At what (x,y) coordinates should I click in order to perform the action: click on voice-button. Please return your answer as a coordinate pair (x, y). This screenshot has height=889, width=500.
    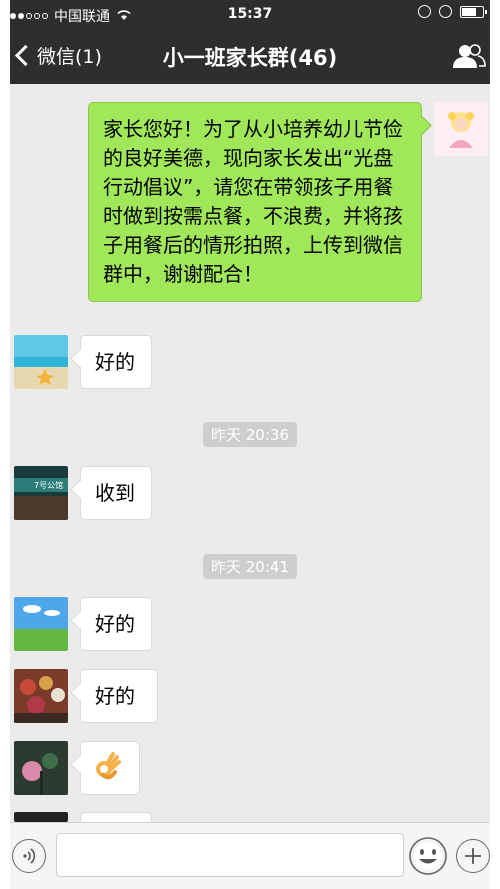
    Looking at the image, I should click on (29, 856).